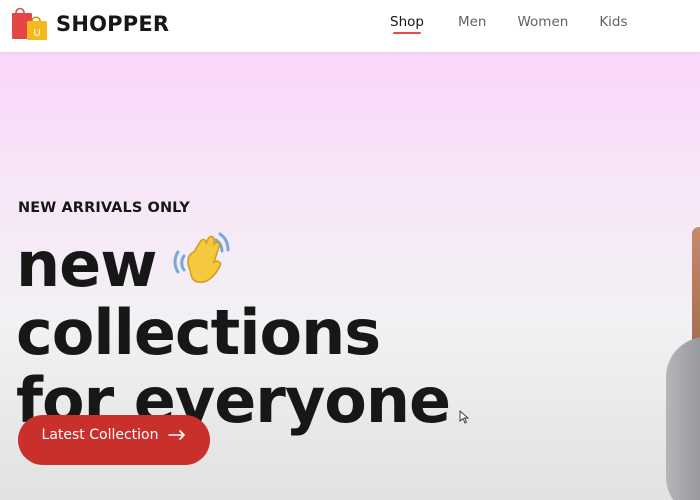 This screenshot has width=700, height=500. What do you see at coordinates (500, 25) in the screenshot?
I see `main-nav: Shop Men Women Kids` at bounding box center [500, 25].